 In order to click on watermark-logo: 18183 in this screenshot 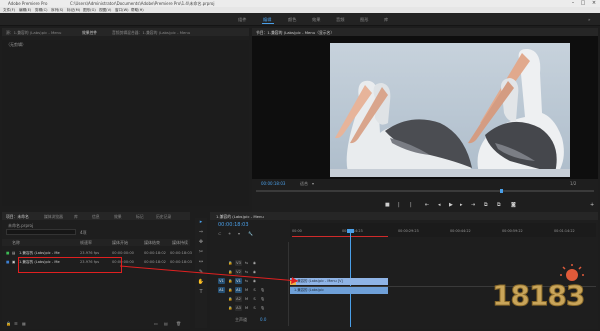, I will do `click(540, 291)`.